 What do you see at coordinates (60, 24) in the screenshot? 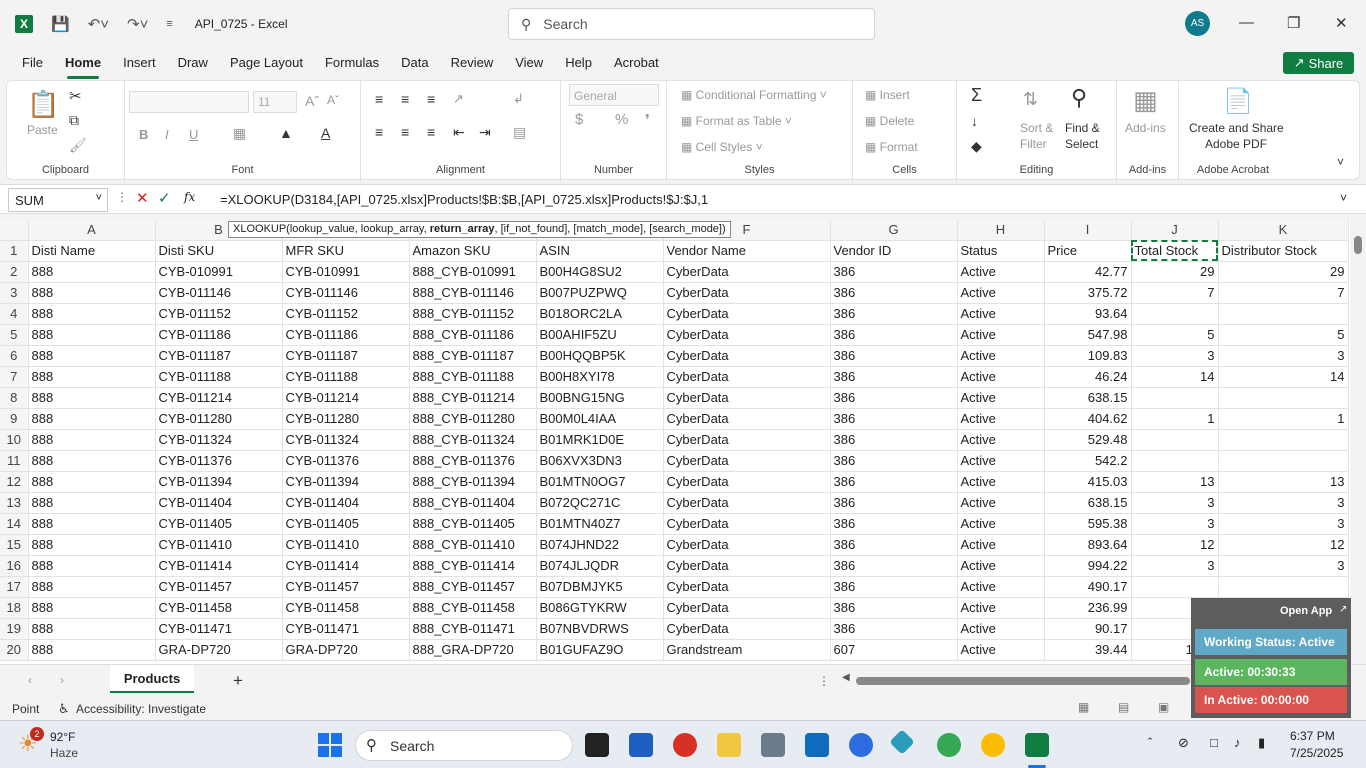
I see `save-icon: 💾` at bounding box center [60, 24].